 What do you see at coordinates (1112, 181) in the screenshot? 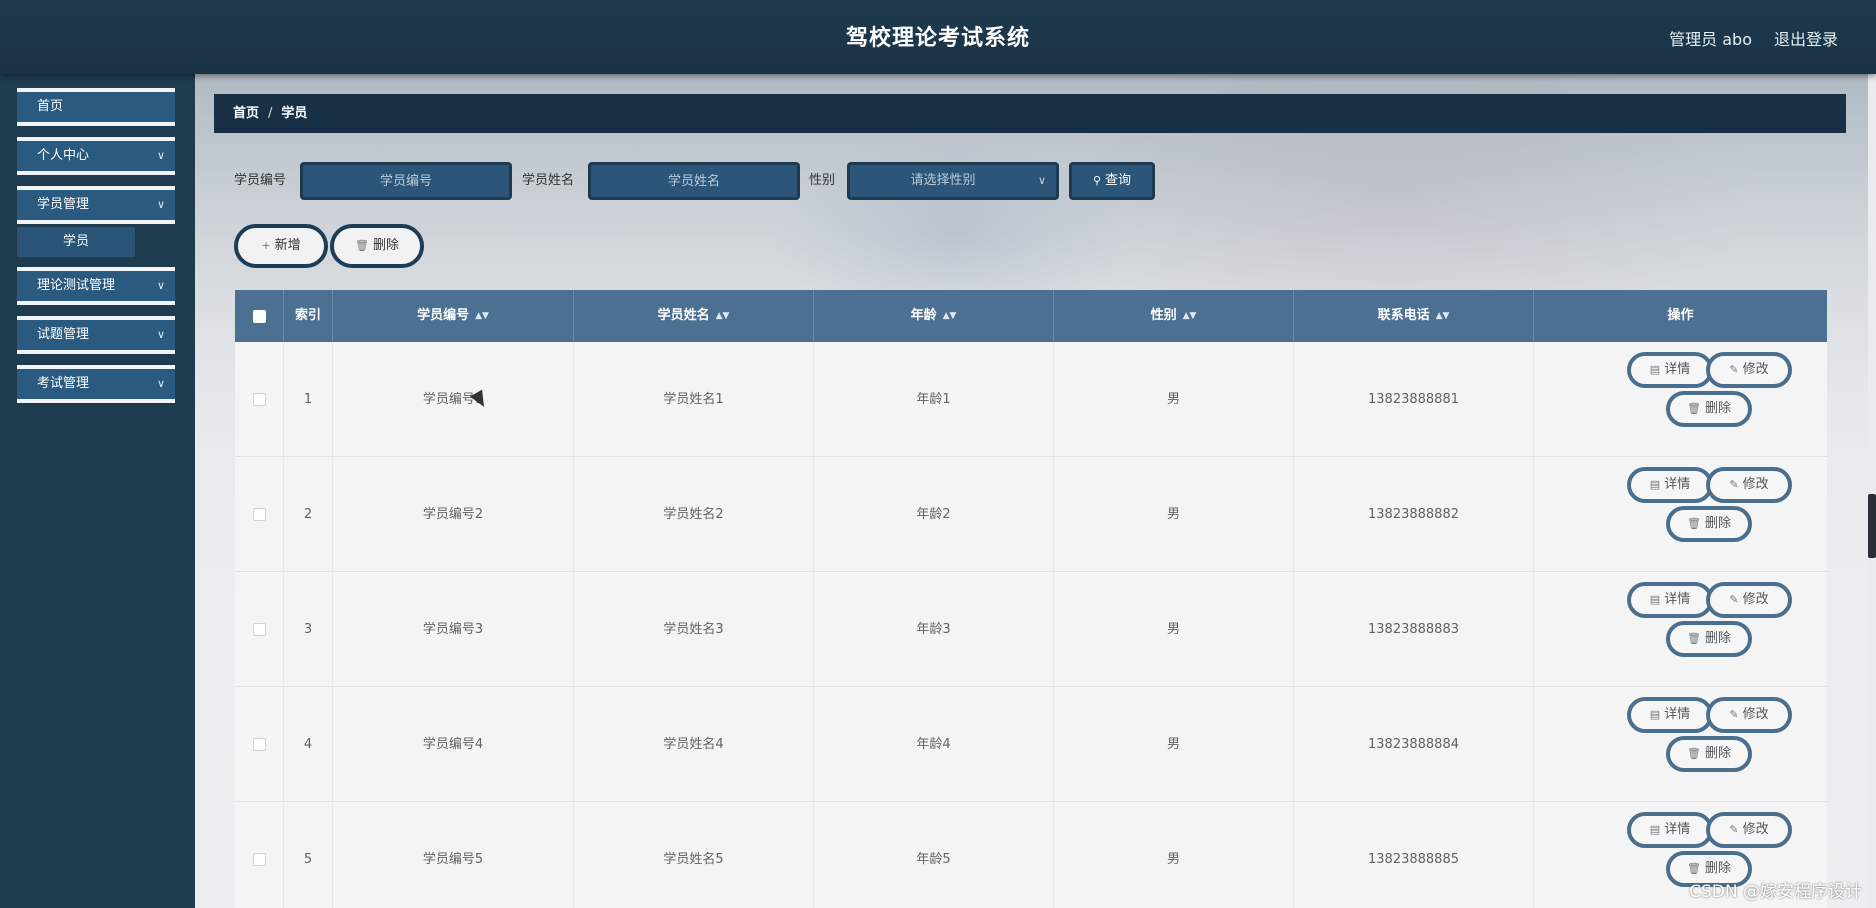
I see `query-button: ⚲ 查询` at bounding box center [1112, 181].